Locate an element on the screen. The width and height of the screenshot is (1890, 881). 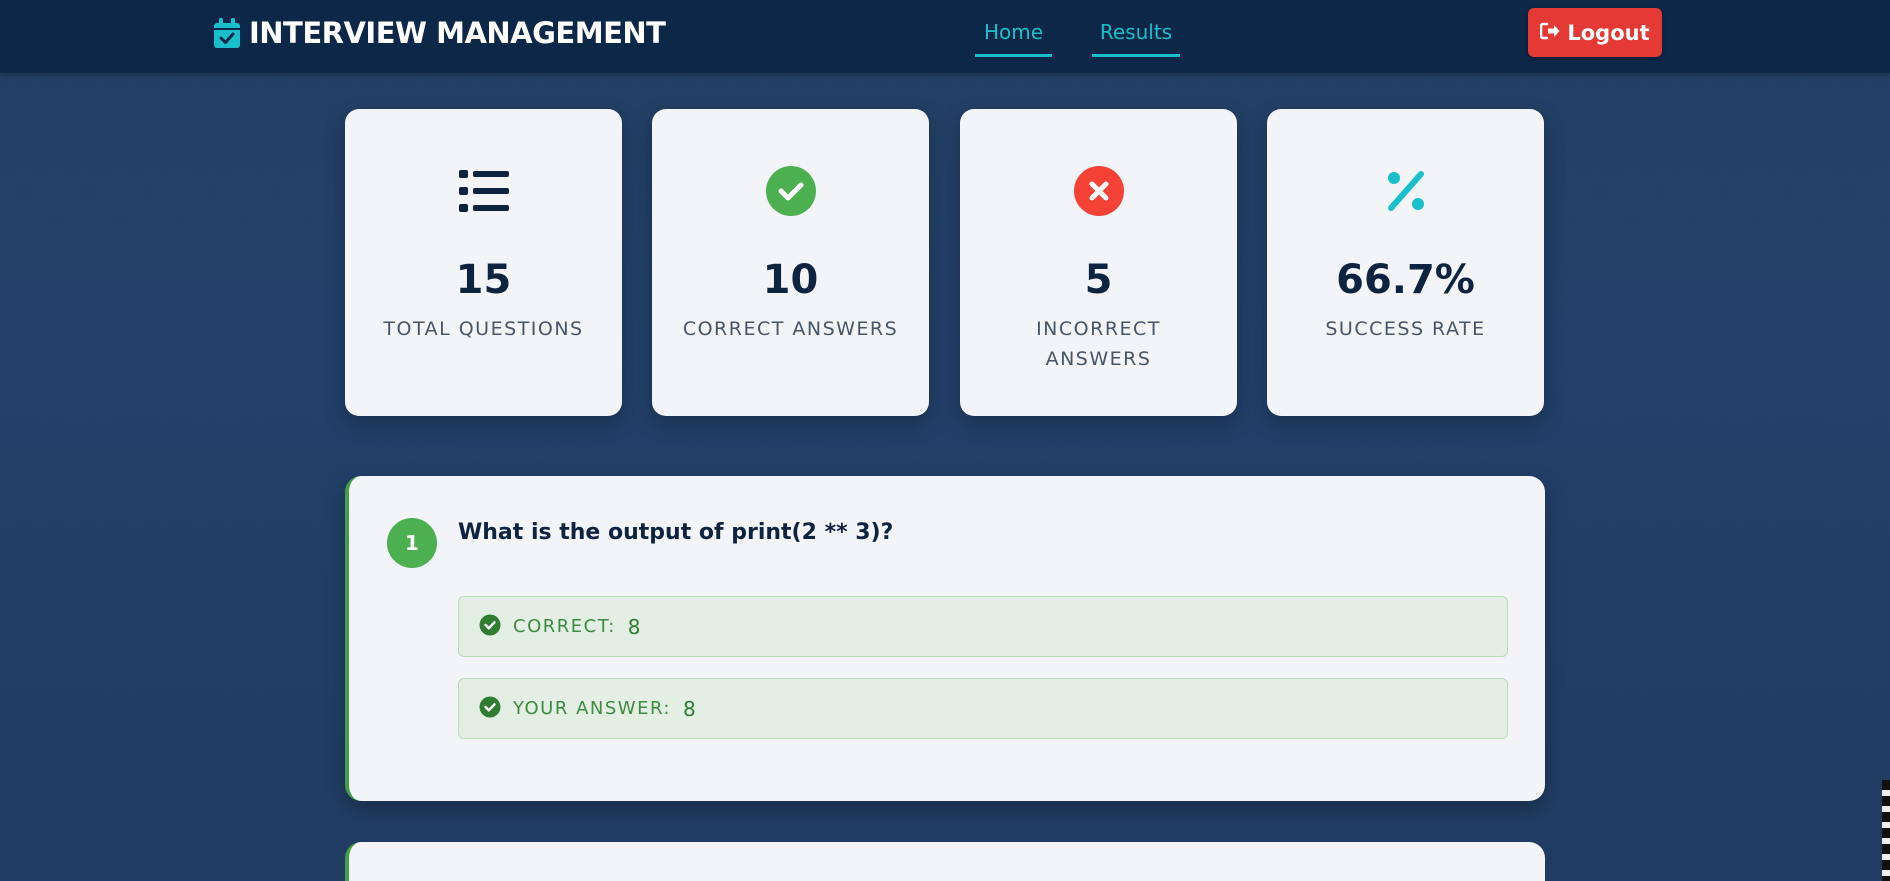
question-number-badge: 1 is located at coordinates (412, 543).